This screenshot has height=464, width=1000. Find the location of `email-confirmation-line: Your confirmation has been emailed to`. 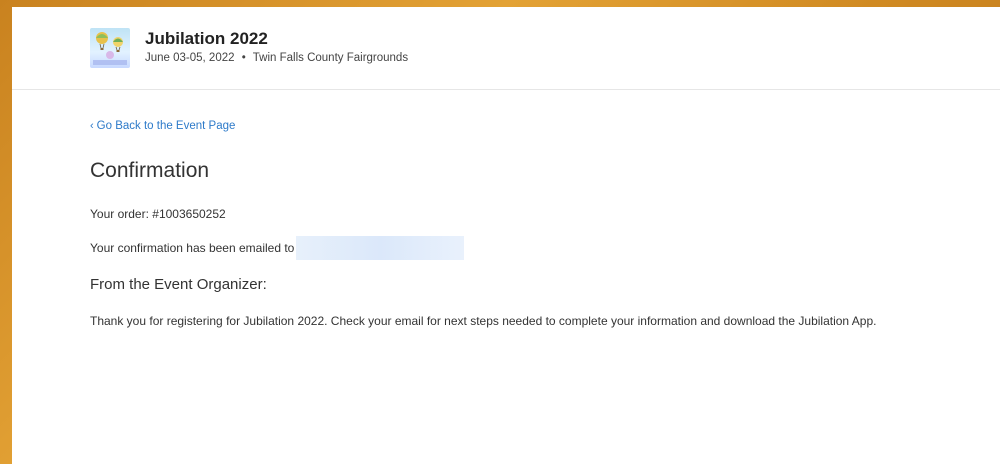

email-confirmation-line: Your confirmation has been emailed to is located at coordinates (277, 248).